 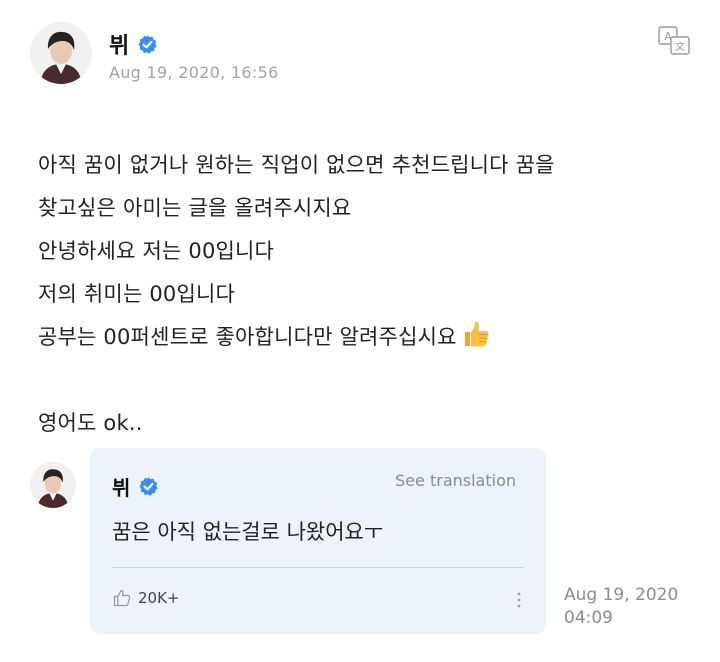 I want to click on thumb-up-outline-icon, so click(x=122, y=598).